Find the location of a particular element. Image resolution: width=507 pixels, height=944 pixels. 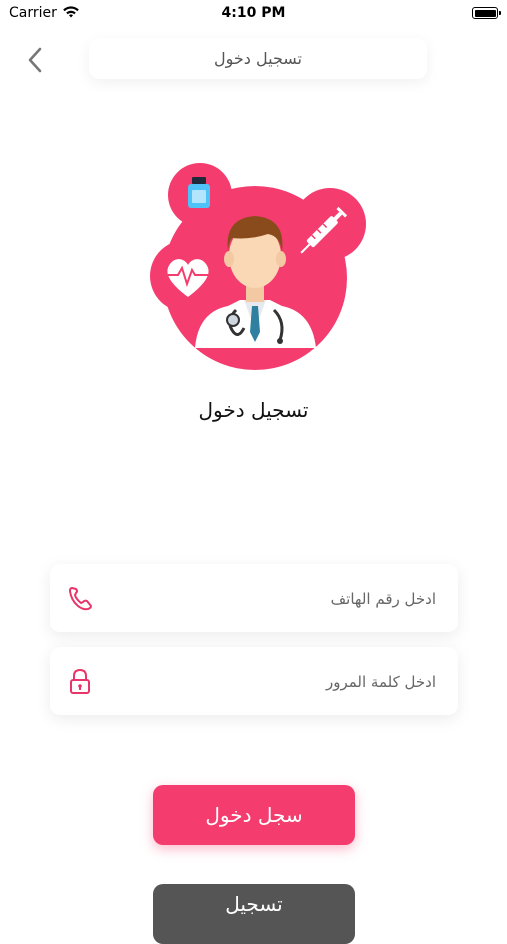

login-button: سجل دخول is located at coordinates (254, 815).